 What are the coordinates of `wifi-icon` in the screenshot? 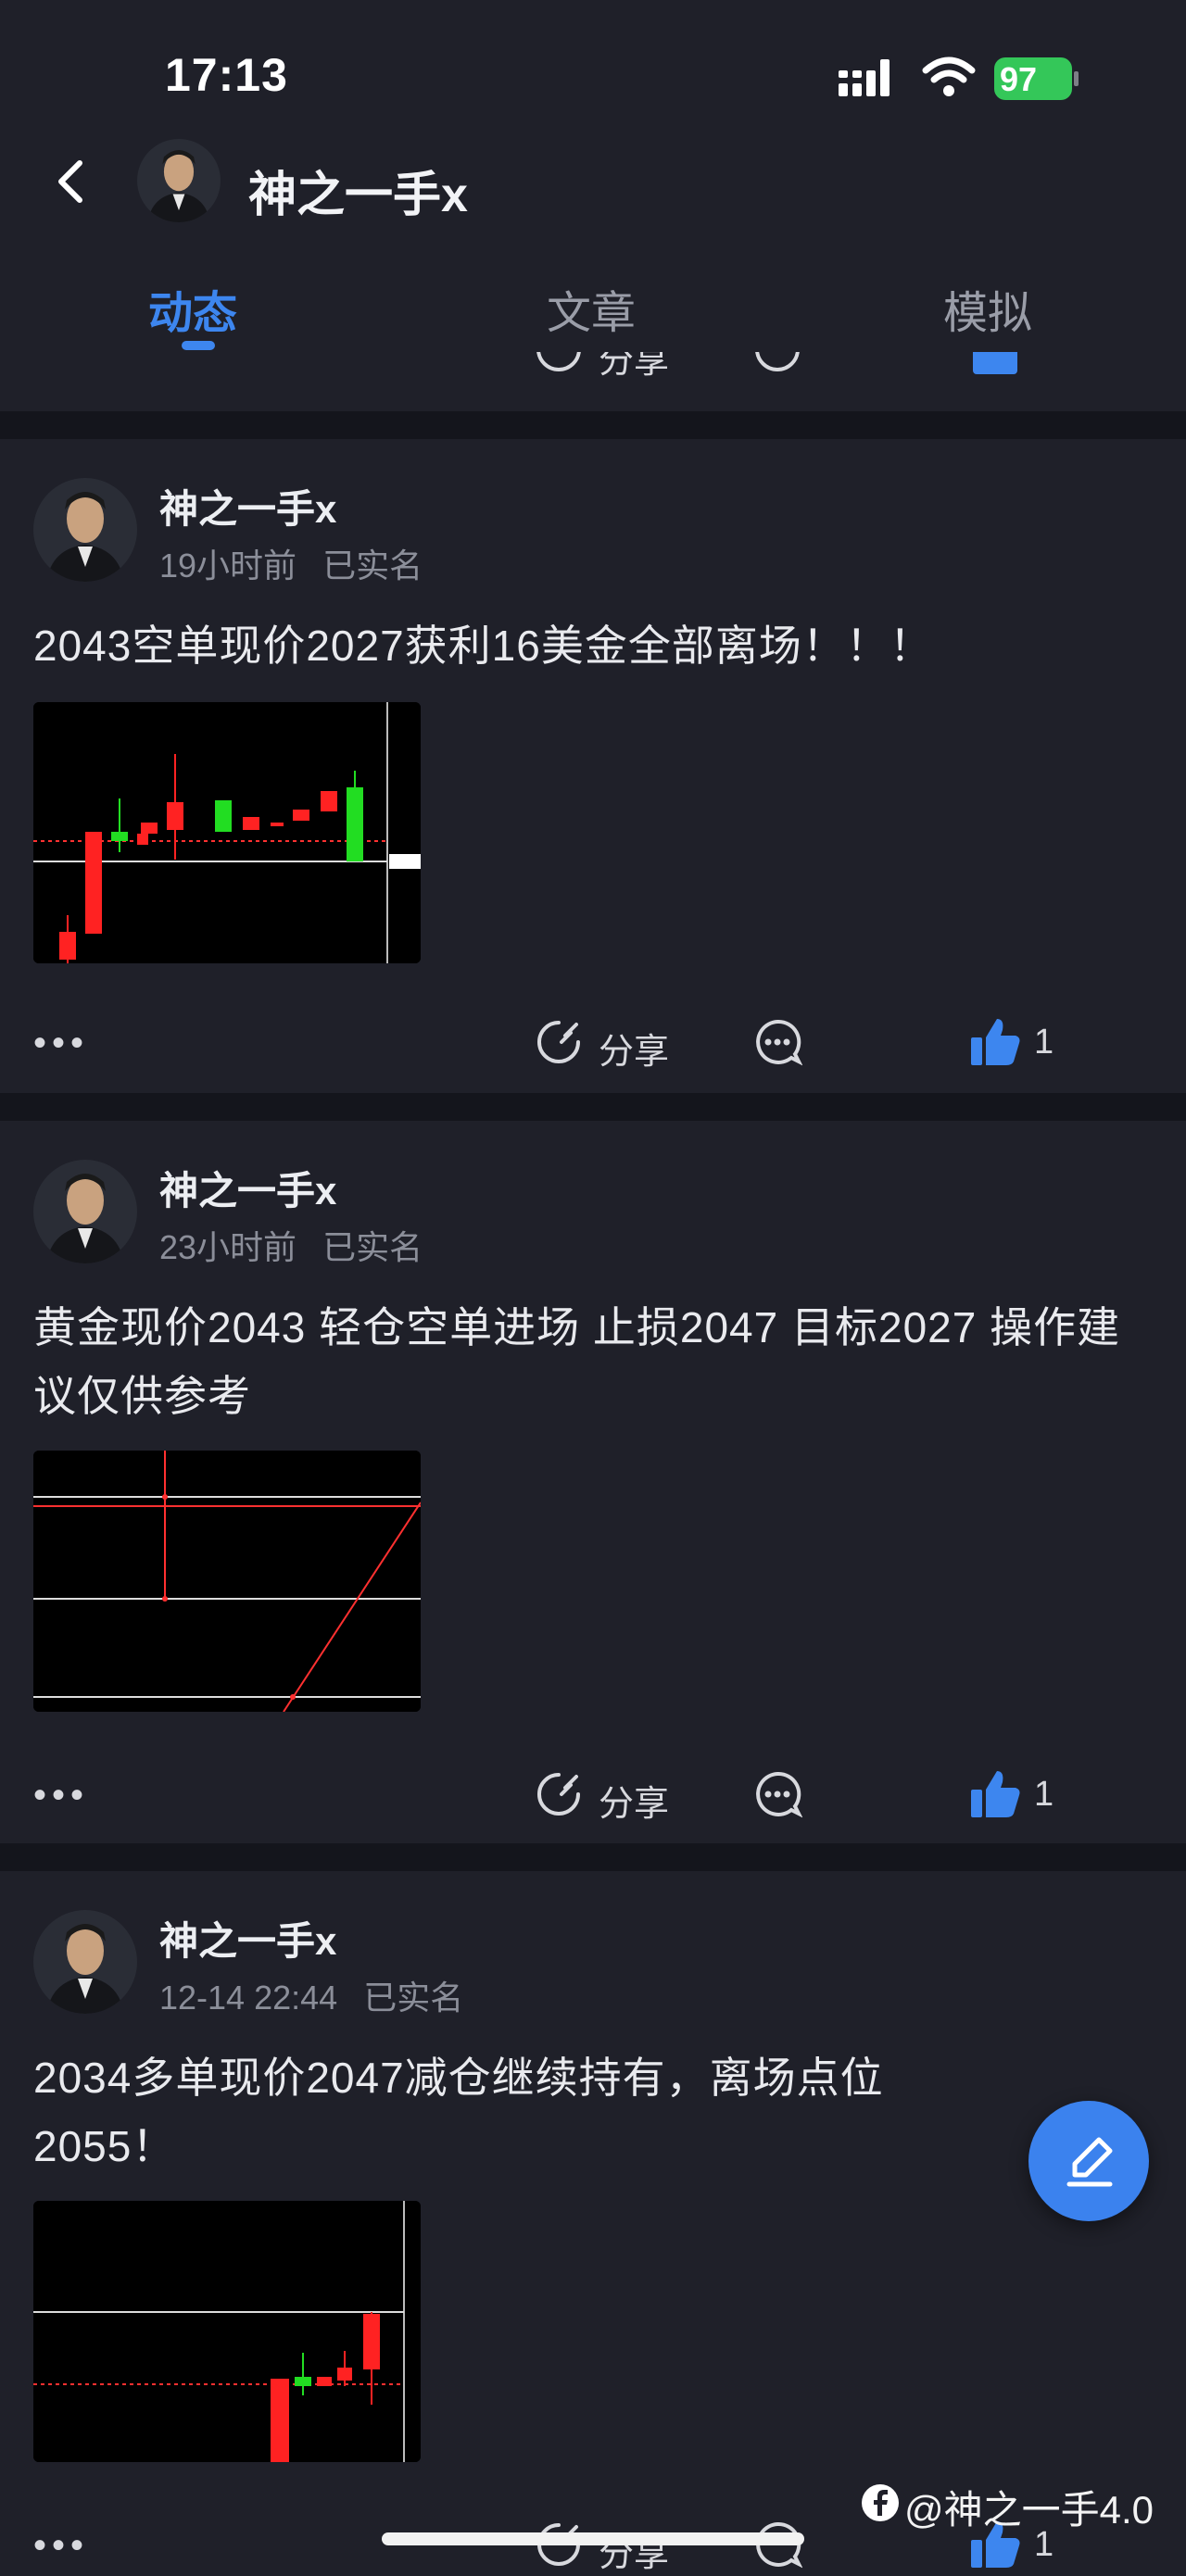 It's located at (949, 76).